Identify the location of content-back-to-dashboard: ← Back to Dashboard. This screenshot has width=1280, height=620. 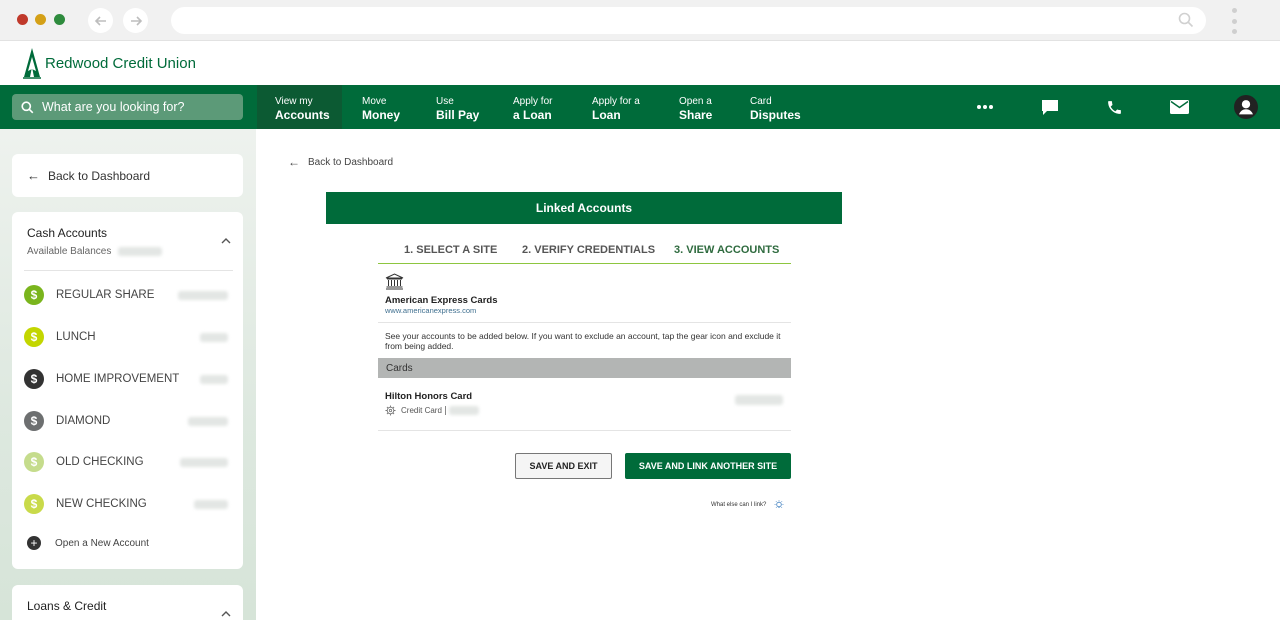
(340, 162).